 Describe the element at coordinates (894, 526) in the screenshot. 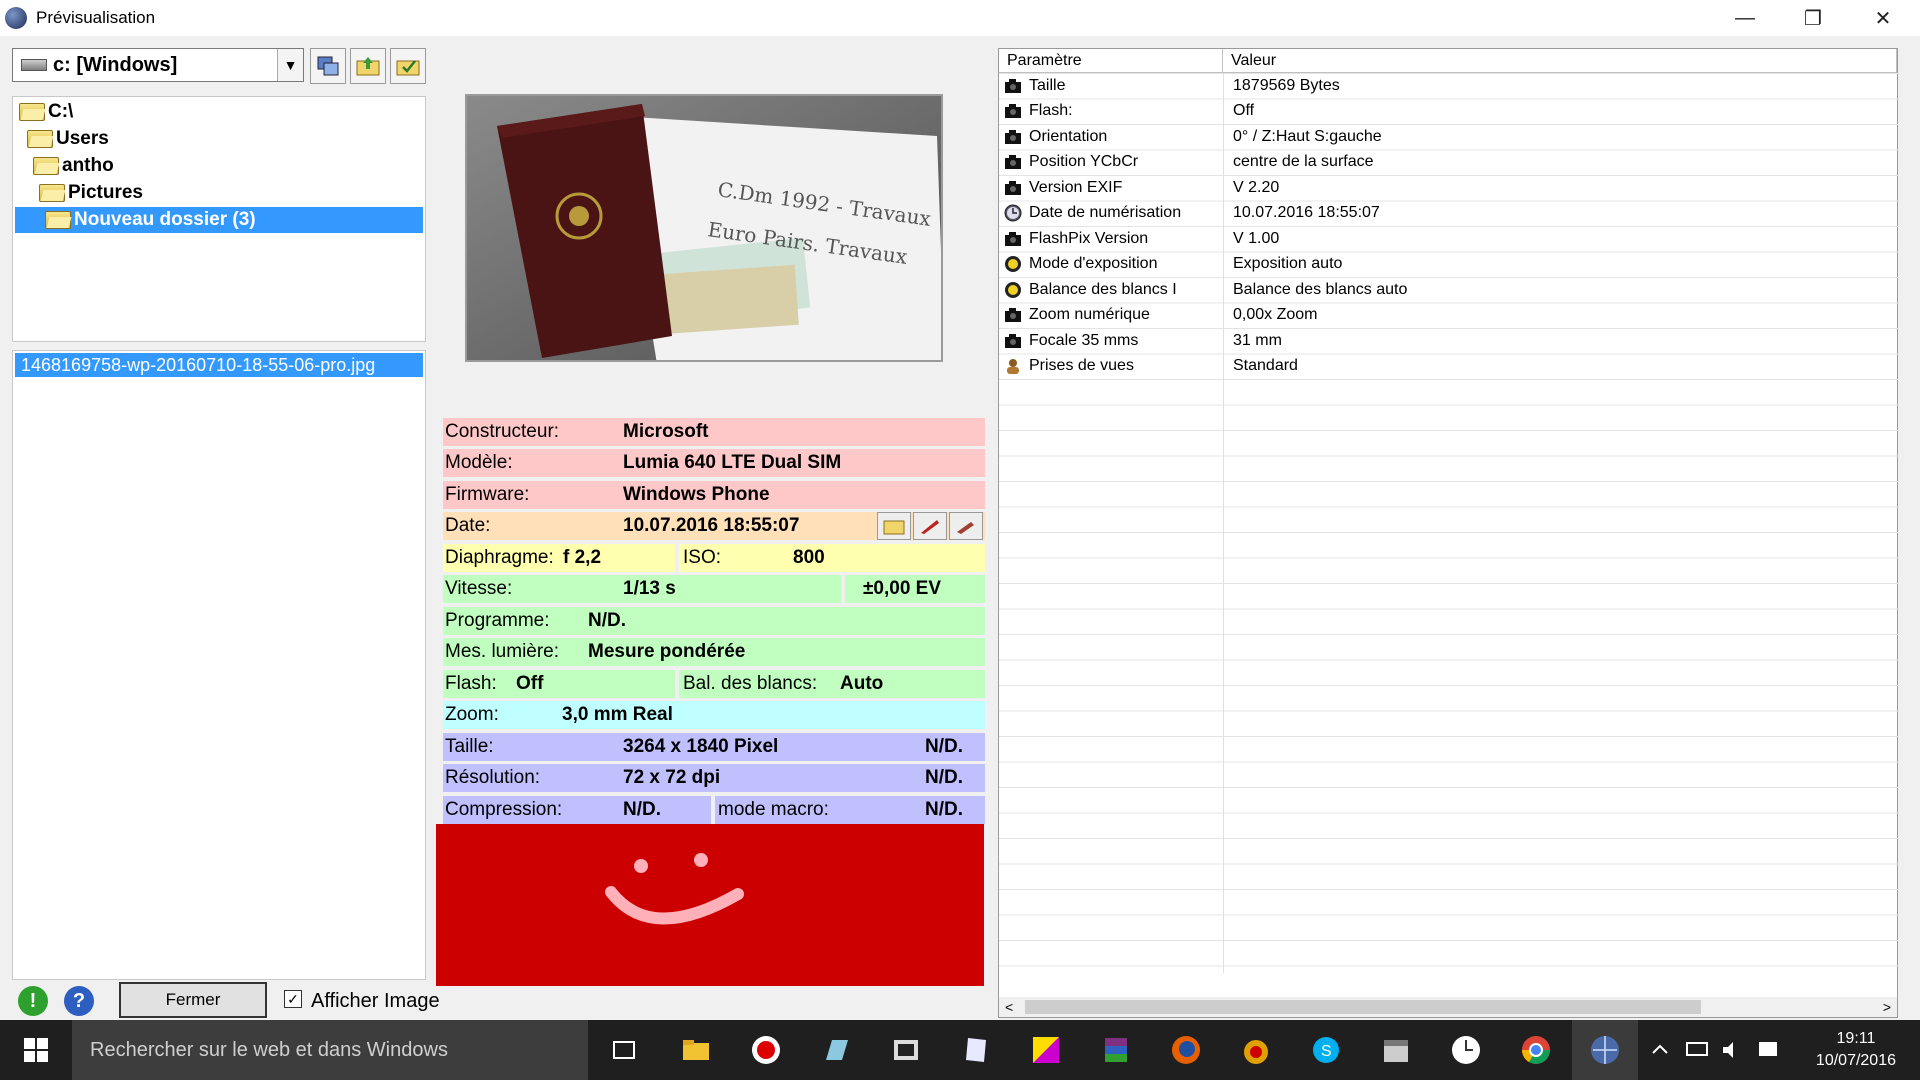

I see `date-folder-button` at that location.